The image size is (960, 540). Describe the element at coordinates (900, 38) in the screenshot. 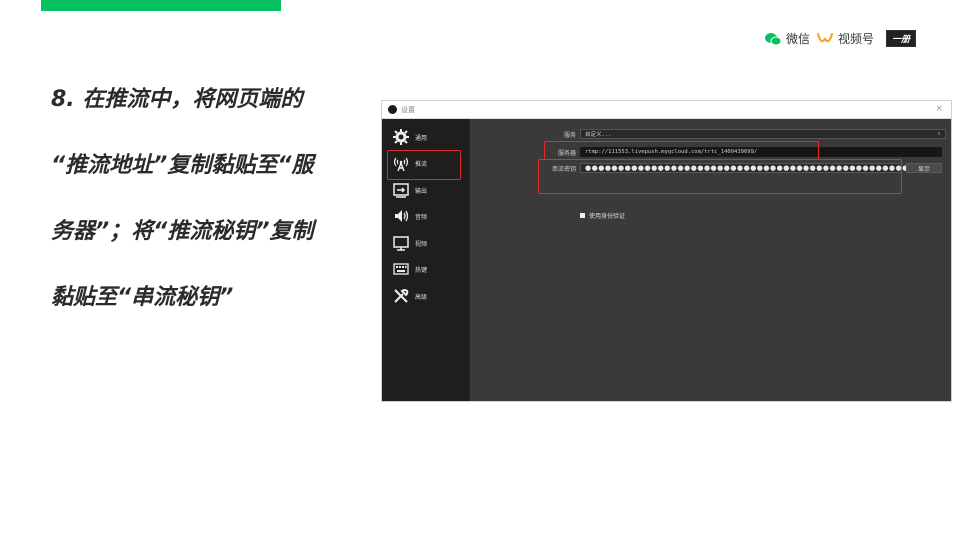

I see `logo: 一册` at that location.